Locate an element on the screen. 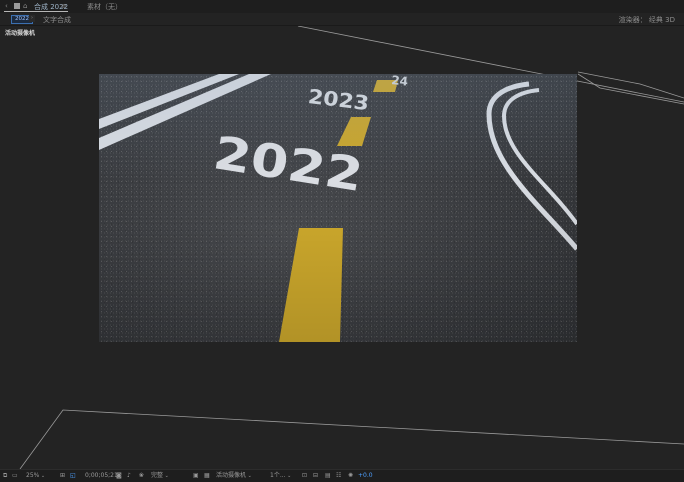  toggle-pixel-icon: ⊡ is located at coordinates (304, 476).